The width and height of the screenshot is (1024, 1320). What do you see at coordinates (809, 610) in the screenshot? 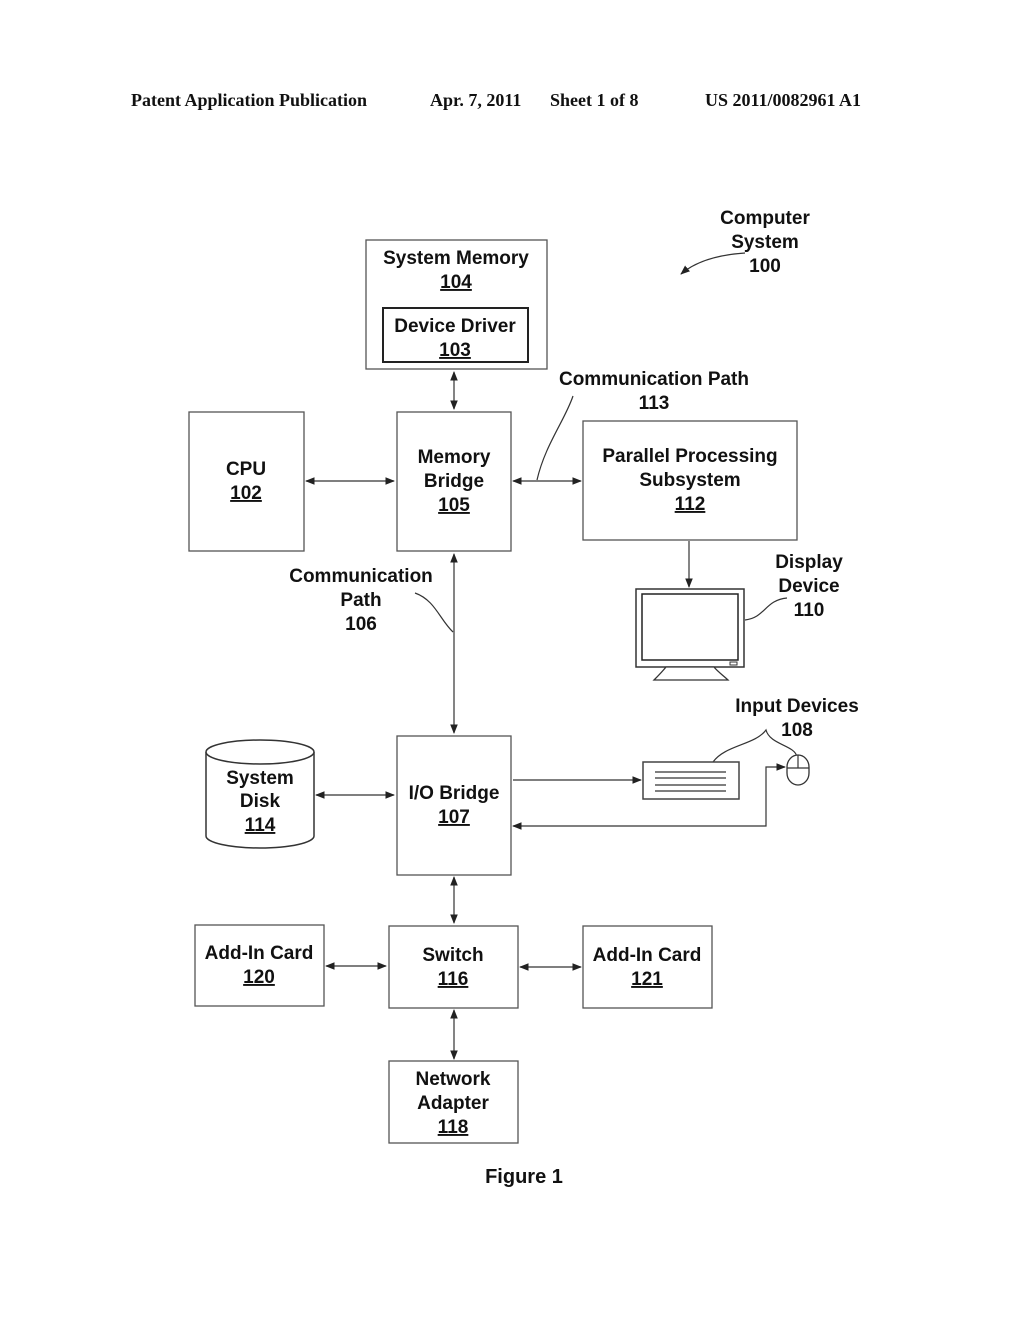
I see `display-device-ref: 110` at bounding box center [809, 610].